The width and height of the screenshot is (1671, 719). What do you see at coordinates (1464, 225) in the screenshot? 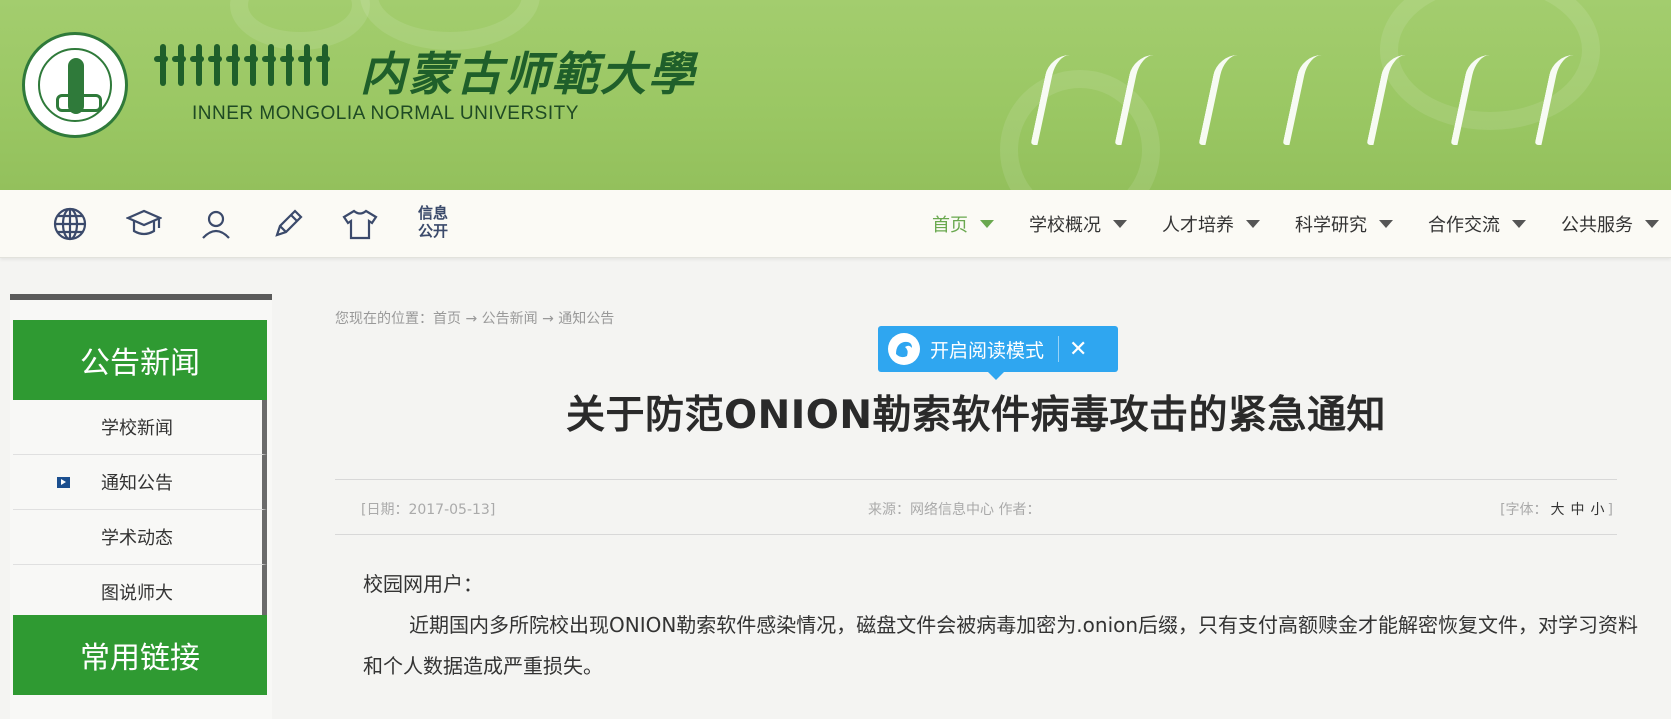
I see `menu-label: 合作交流` at bounding box center [1464, 225].